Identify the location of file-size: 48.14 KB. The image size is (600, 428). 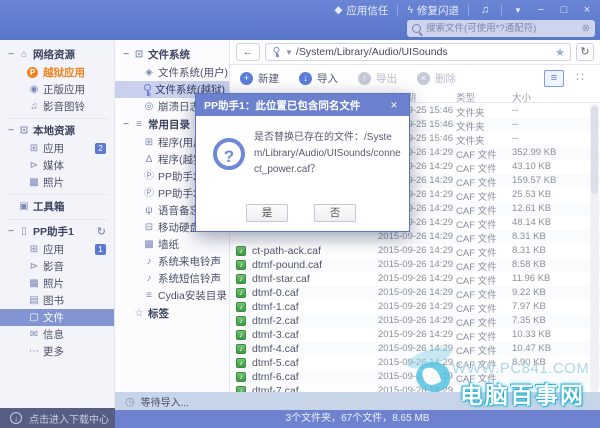
(532, 222).